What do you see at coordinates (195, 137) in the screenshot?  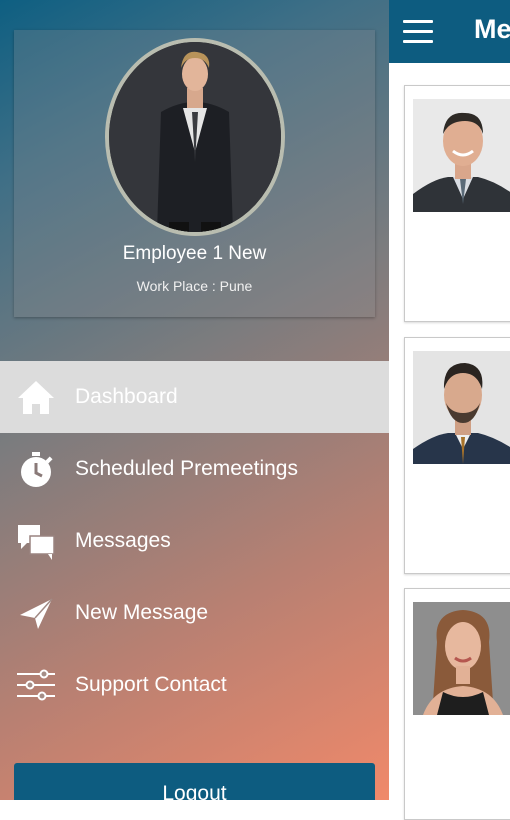 I see `avatar` at bounding box center [195, 137].